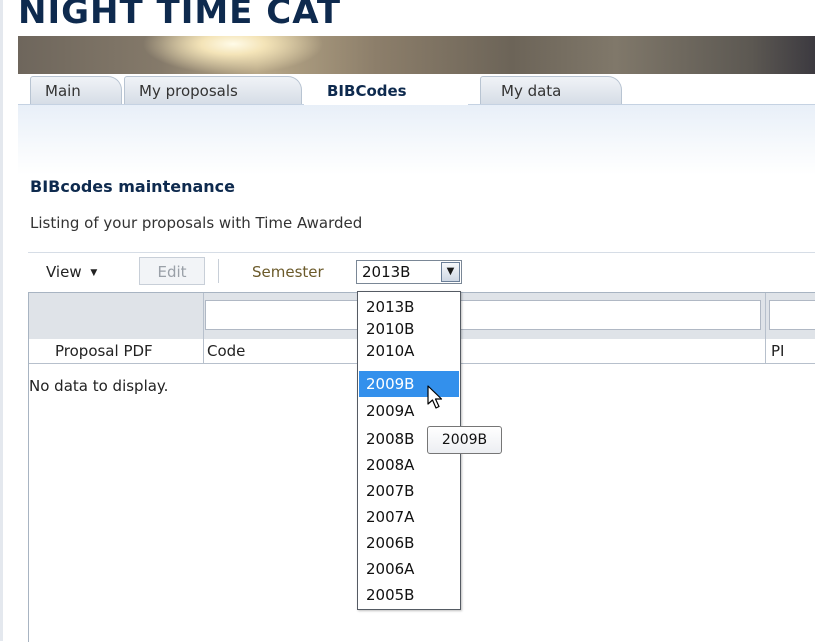 The image size is (815, 642). Describe the element at coordinates (409, 517) in the screenshot. I see `semester-option: 2007A` at that location.